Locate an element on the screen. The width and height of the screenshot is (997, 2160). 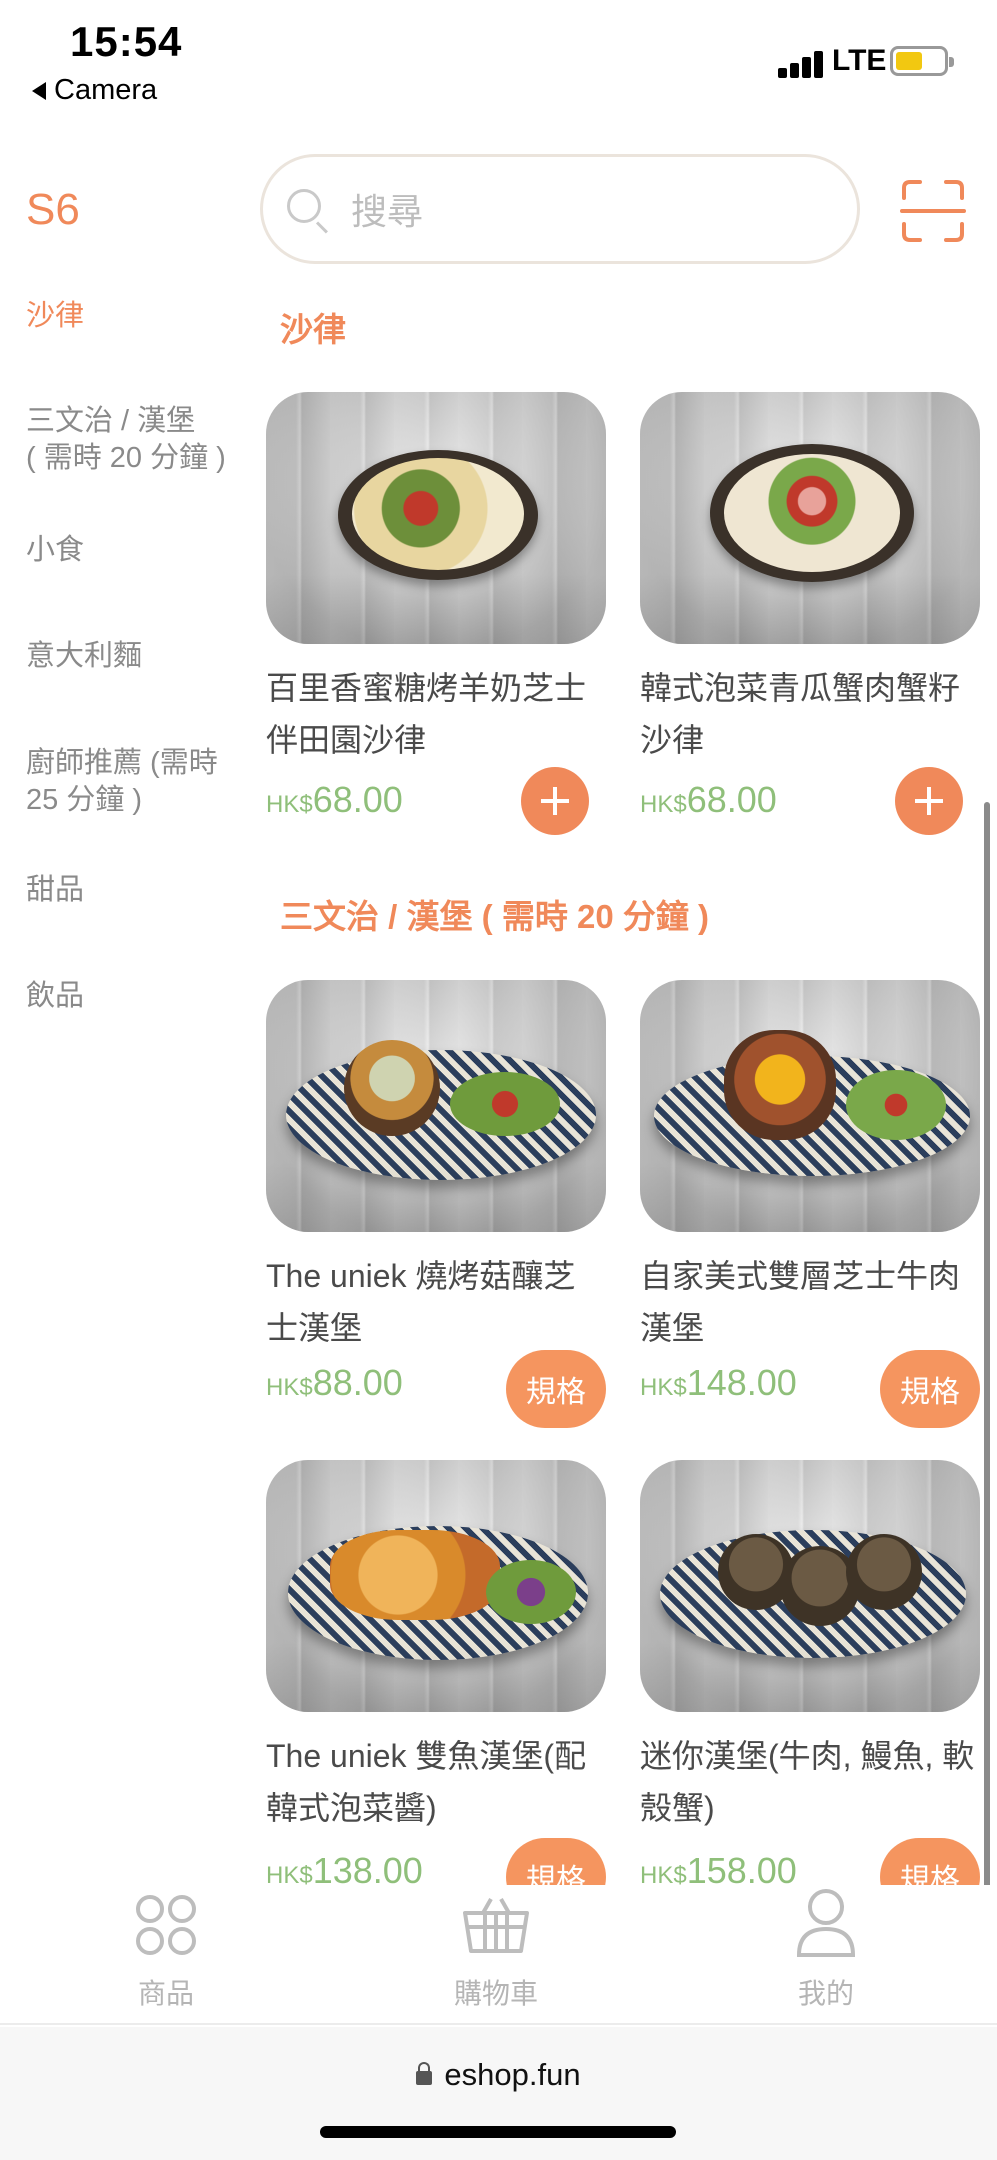
section-title-sandwich-burger: 三文治 / 漢堡 ( 需時 20 分鐘 ) is located at coordinates (495, 916).